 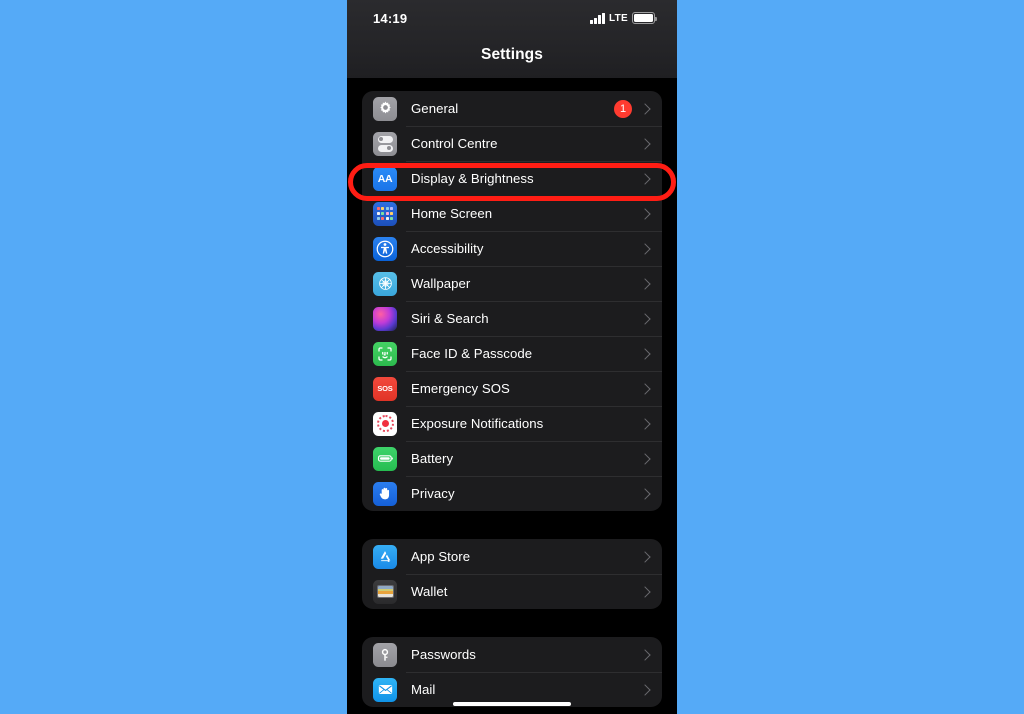 What do you see at coordinates (512, 108) in the screenshot?
I see `sidebar-item-general: General 1` at bounding box center [512, 108].